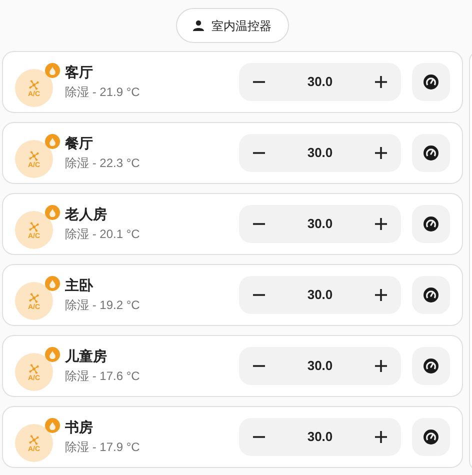  I want to click on room-status: 除湿 - 21.9 °C, so click(103, 92).